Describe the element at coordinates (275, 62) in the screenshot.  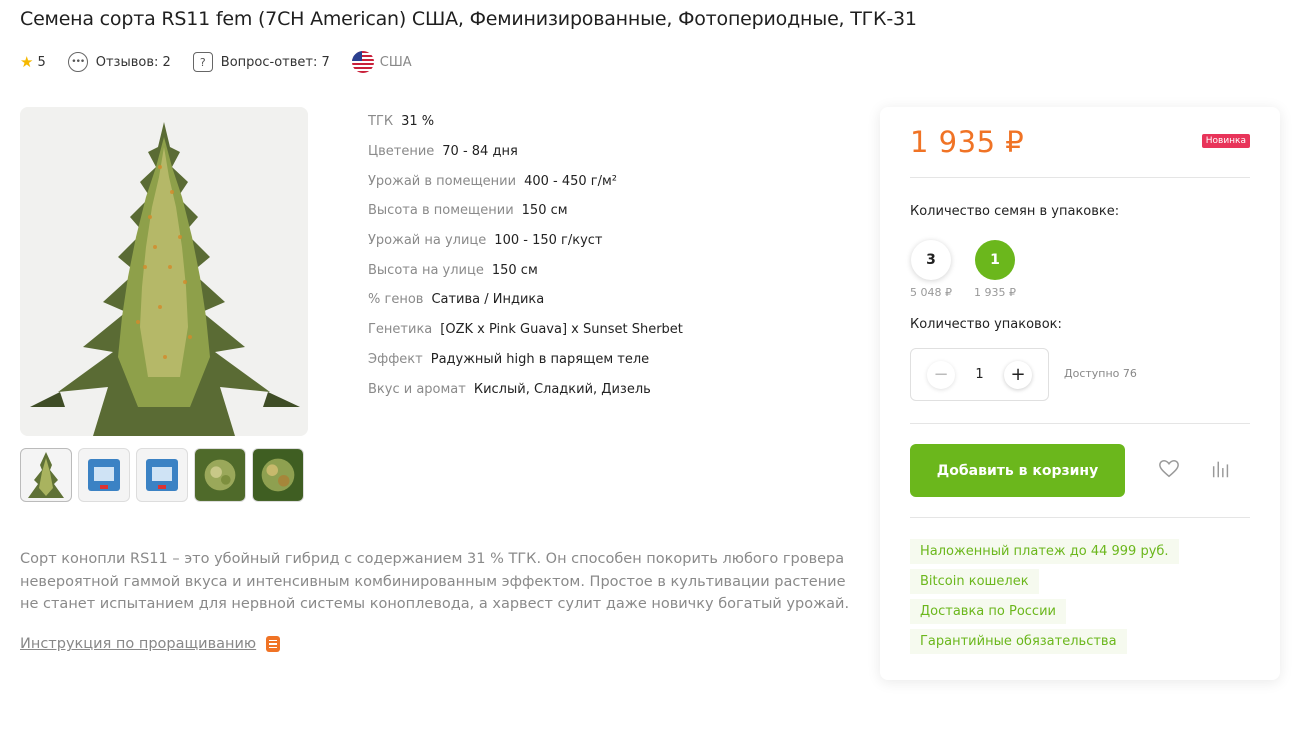
I see `qa-label: Вопрос-ответ: 7` at that location.